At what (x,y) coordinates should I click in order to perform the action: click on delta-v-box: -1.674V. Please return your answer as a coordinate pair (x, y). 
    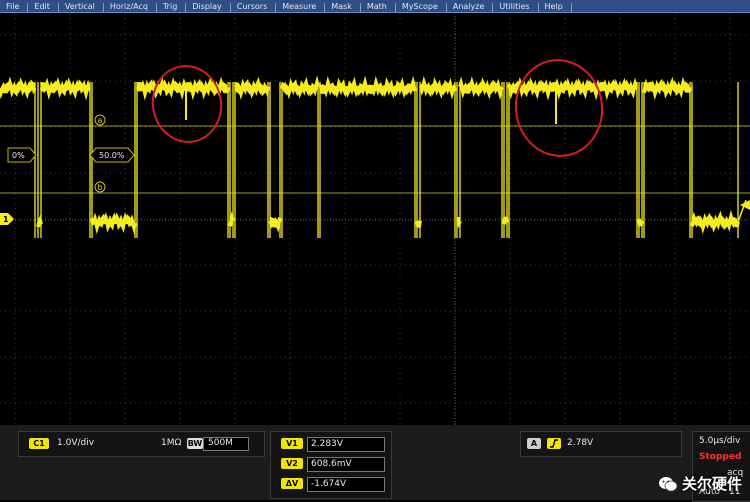
    Looking at the image, I should click on (346, 484).